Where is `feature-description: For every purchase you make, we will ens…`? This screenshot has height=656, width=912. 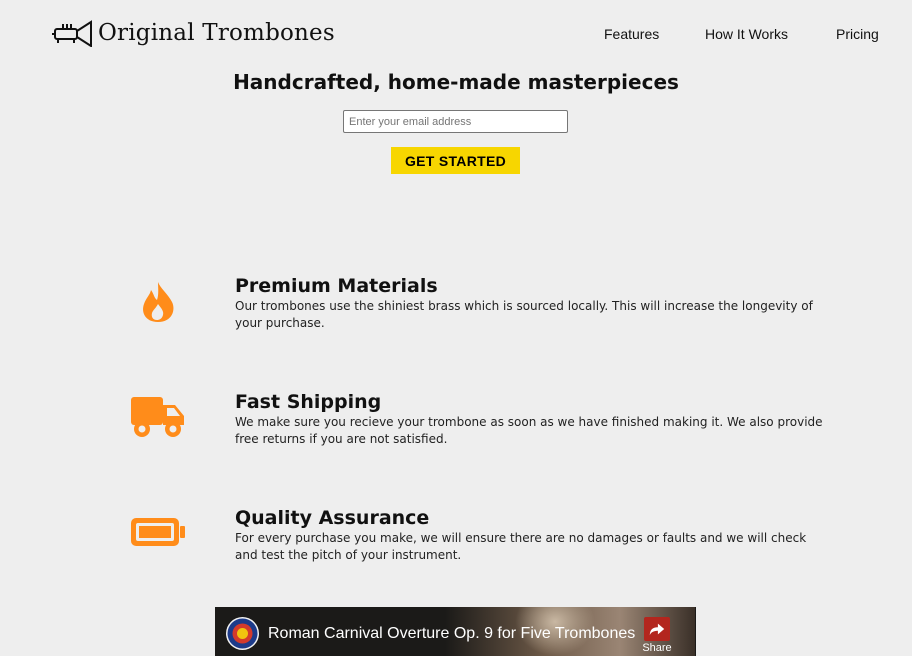 feature-description: For every purchase you make, we will ens… is located at coordinates (521, 546).